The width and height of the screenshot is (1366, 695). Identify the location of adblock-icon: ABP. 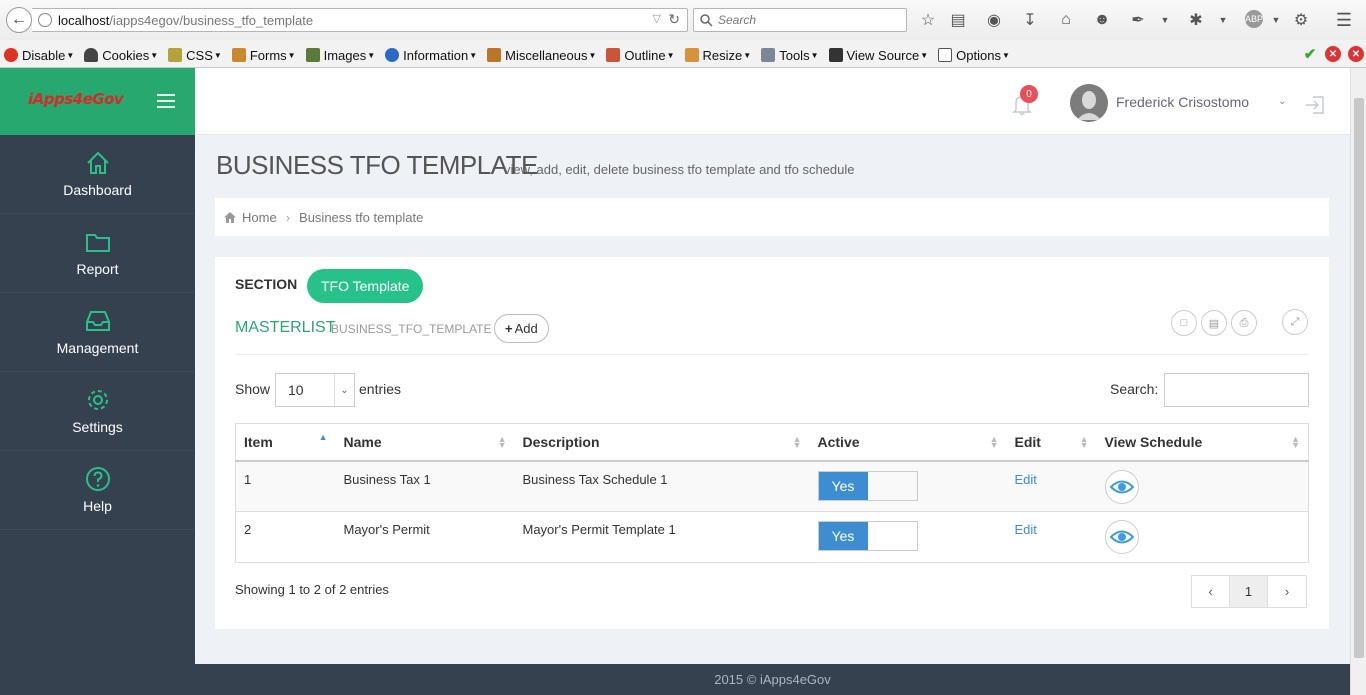
(1254, 19).